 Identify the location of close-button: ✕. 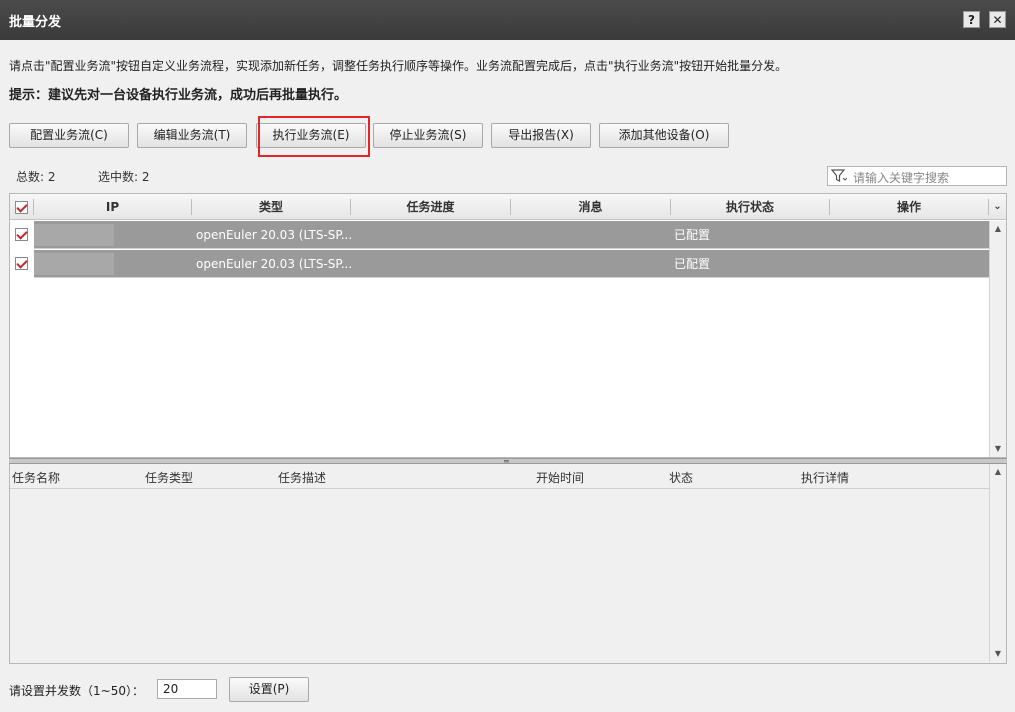
(997, 19).